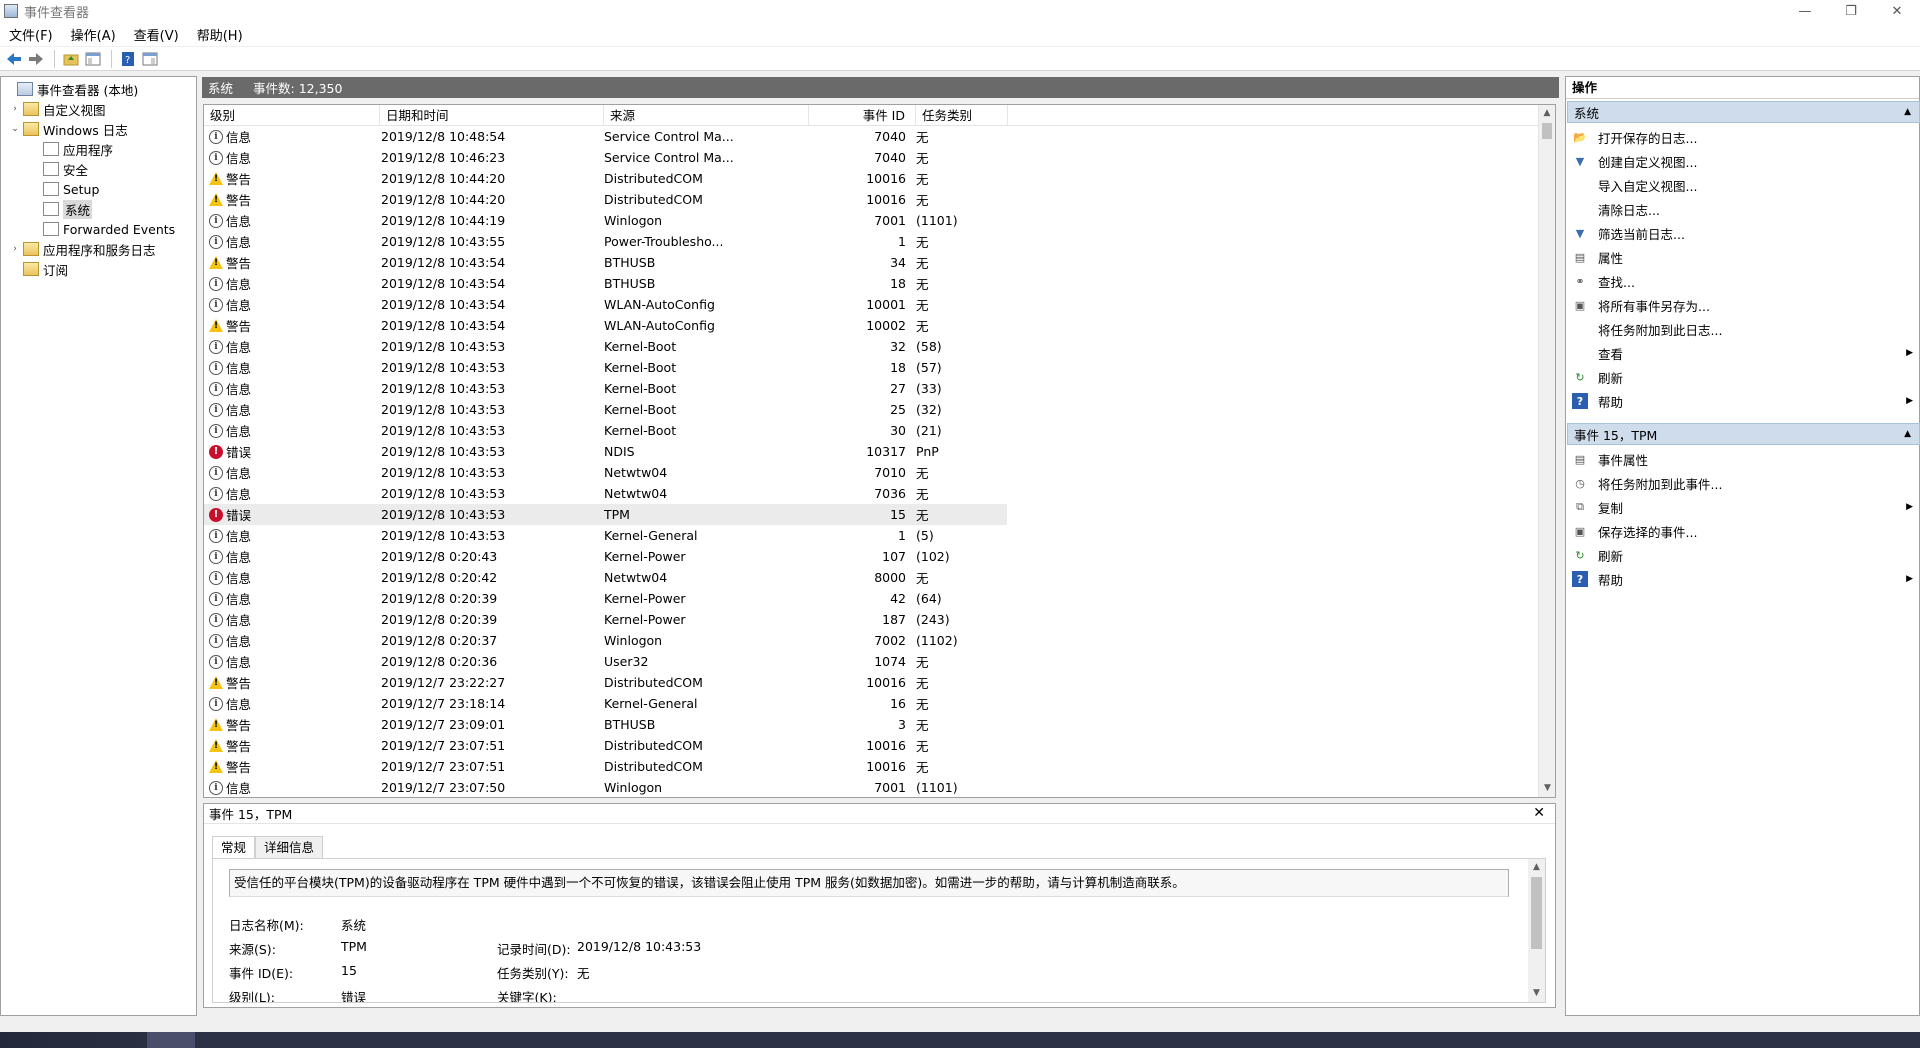  I want to click on table-row: ! 错误 2019/12/8 10:43:53 TPM 15 无, so click(605, 514).